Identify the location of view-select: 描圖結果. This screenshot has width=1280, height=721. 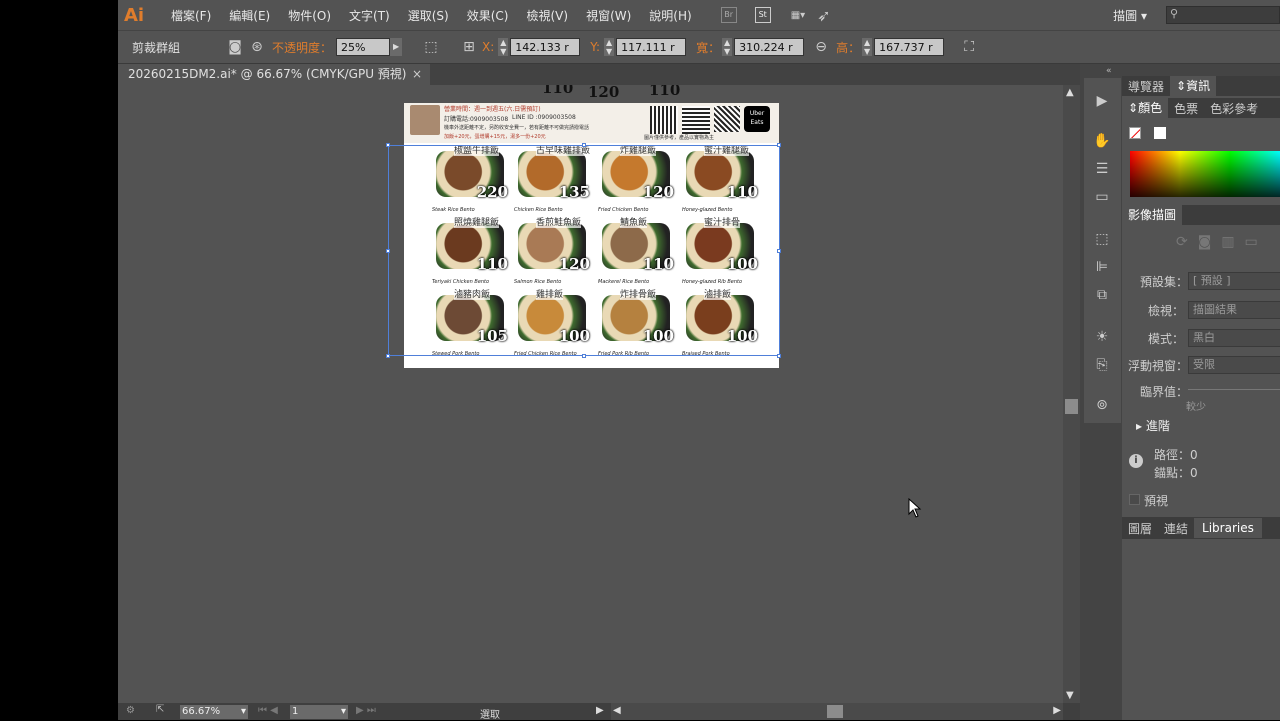
(1234, 310).